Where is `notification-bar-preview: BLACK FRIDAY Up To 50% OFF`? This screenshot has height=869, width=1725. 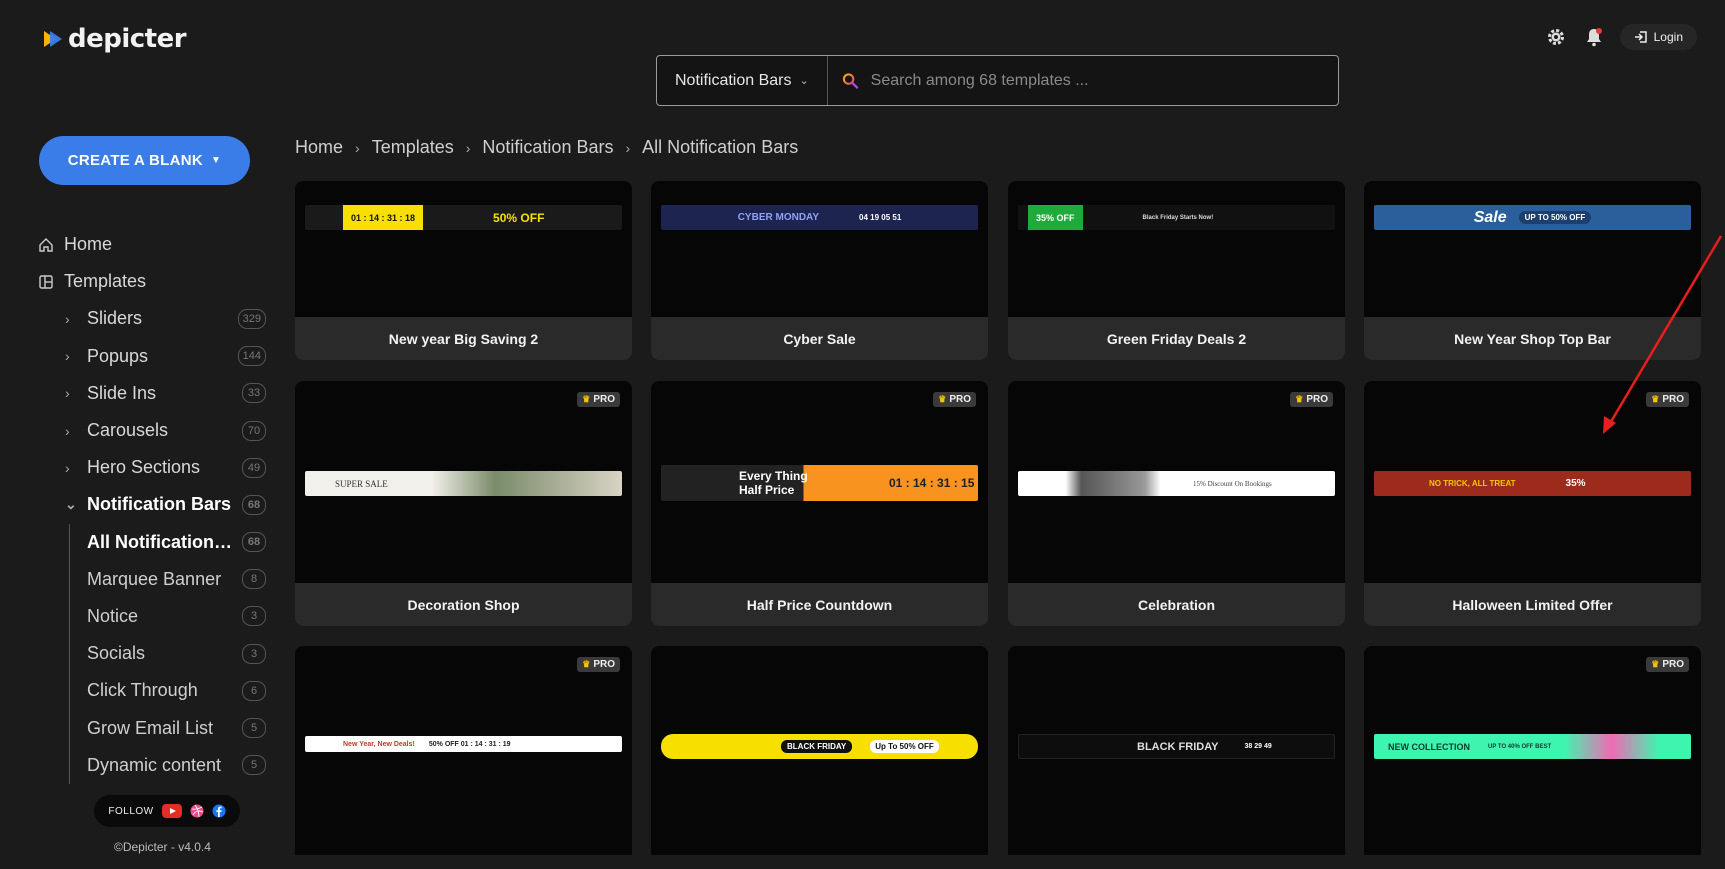
notification-bar-preview: BLACK FRIDAY Up To 50% OFF is located at coordinates (819, 746).